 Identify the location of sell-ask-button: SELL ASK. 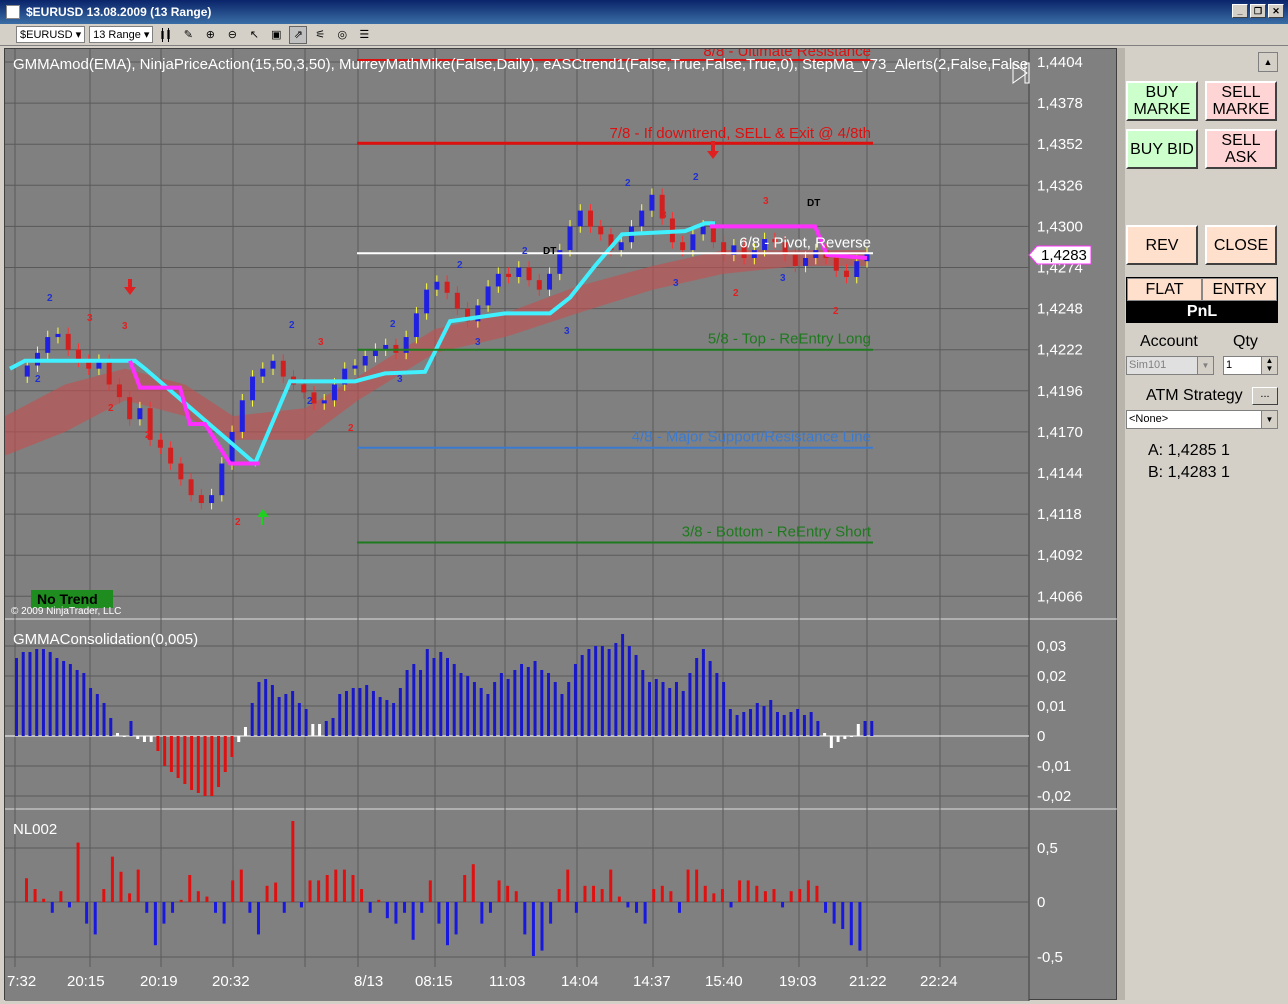
(1241, 149).